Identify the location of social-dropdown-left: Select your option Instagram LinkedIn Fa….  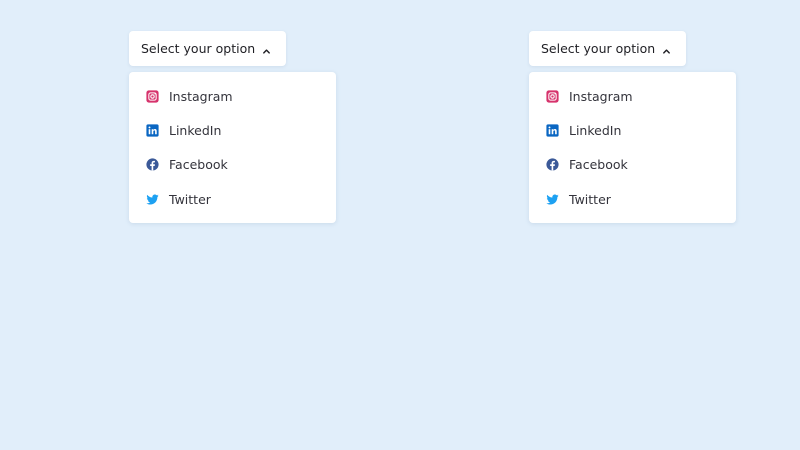
(232, 127).